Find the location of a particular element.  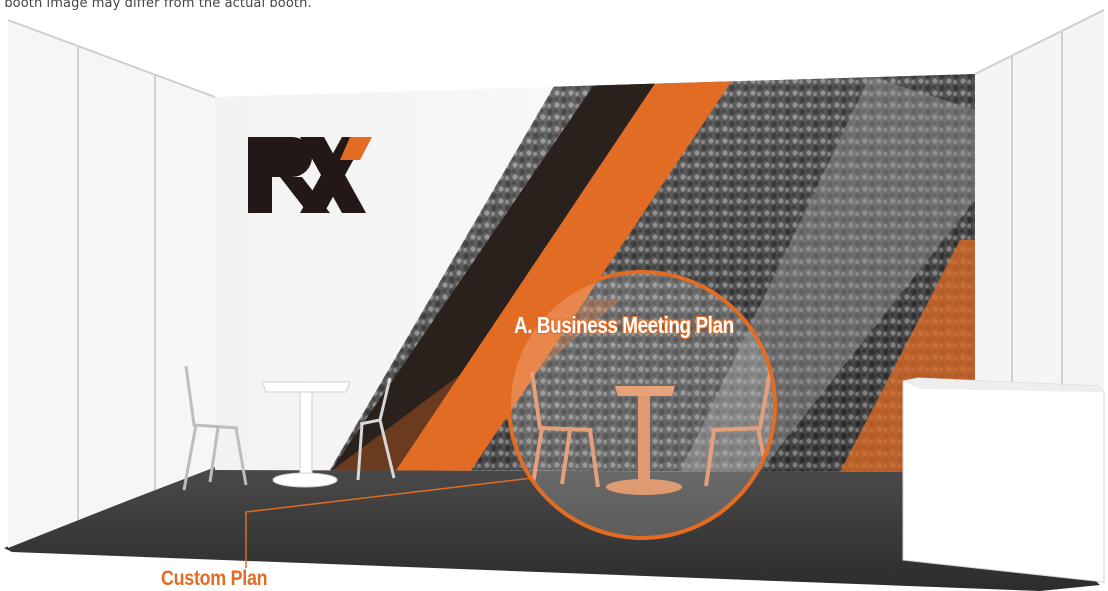

reception-counter is located at coordinates (1003, 480).